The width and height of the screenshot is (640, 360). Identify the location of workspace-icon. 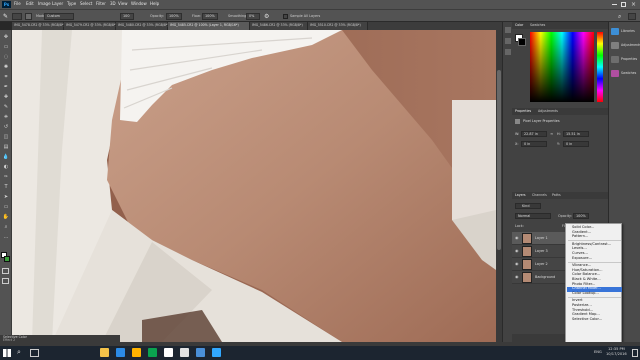
(632, 16).